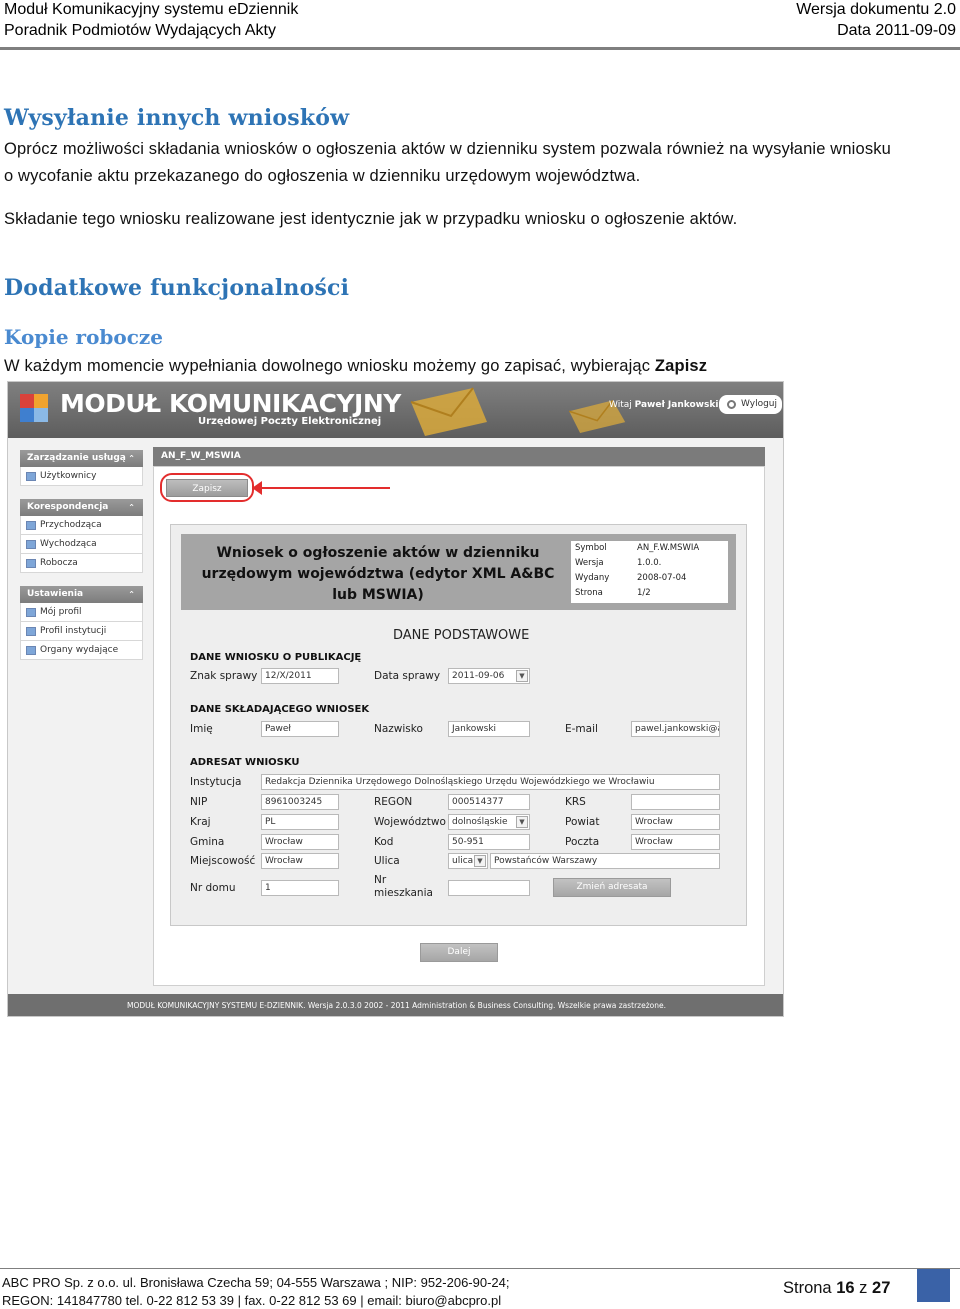 Image resolution: width=960 pixels, height=1309 pixels. I want to click on case-number-label: Znak sprawy, so click(224, 676).